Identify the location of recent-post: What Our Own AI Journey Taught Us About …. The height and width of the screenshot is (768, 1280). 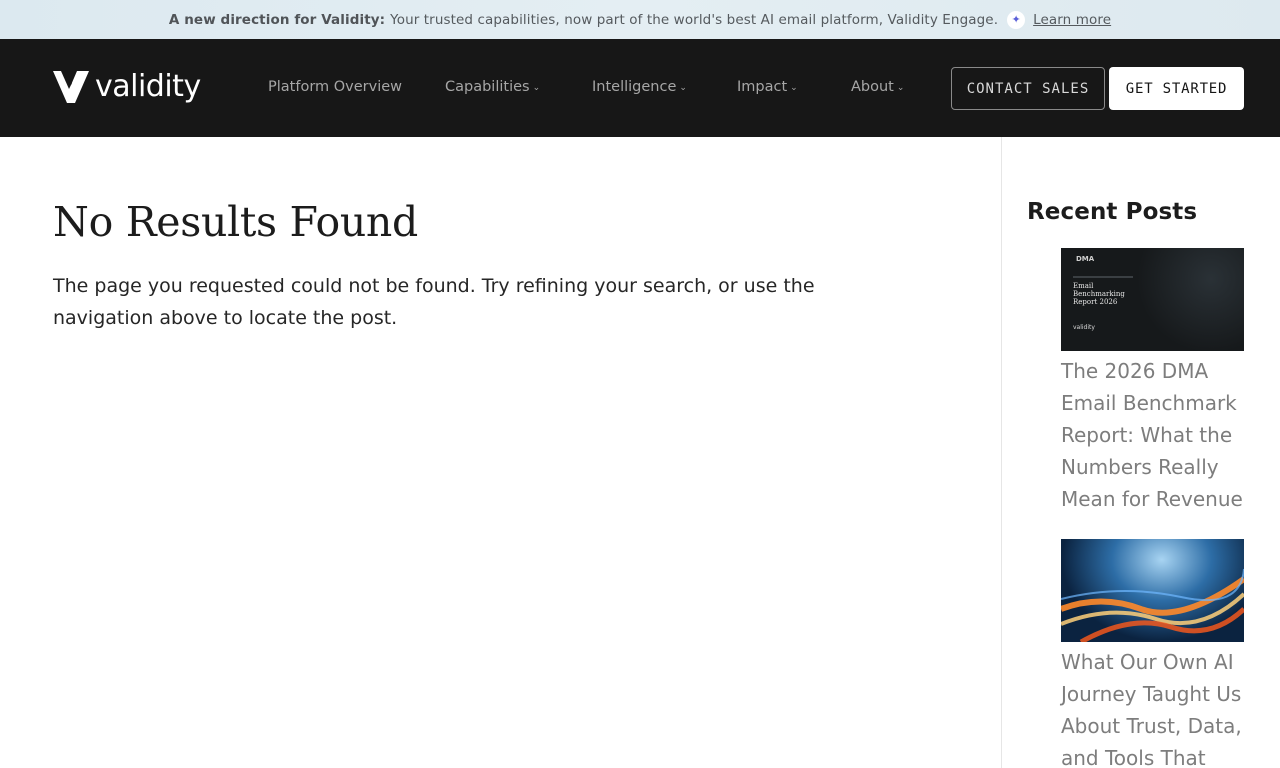
(1152, 653).